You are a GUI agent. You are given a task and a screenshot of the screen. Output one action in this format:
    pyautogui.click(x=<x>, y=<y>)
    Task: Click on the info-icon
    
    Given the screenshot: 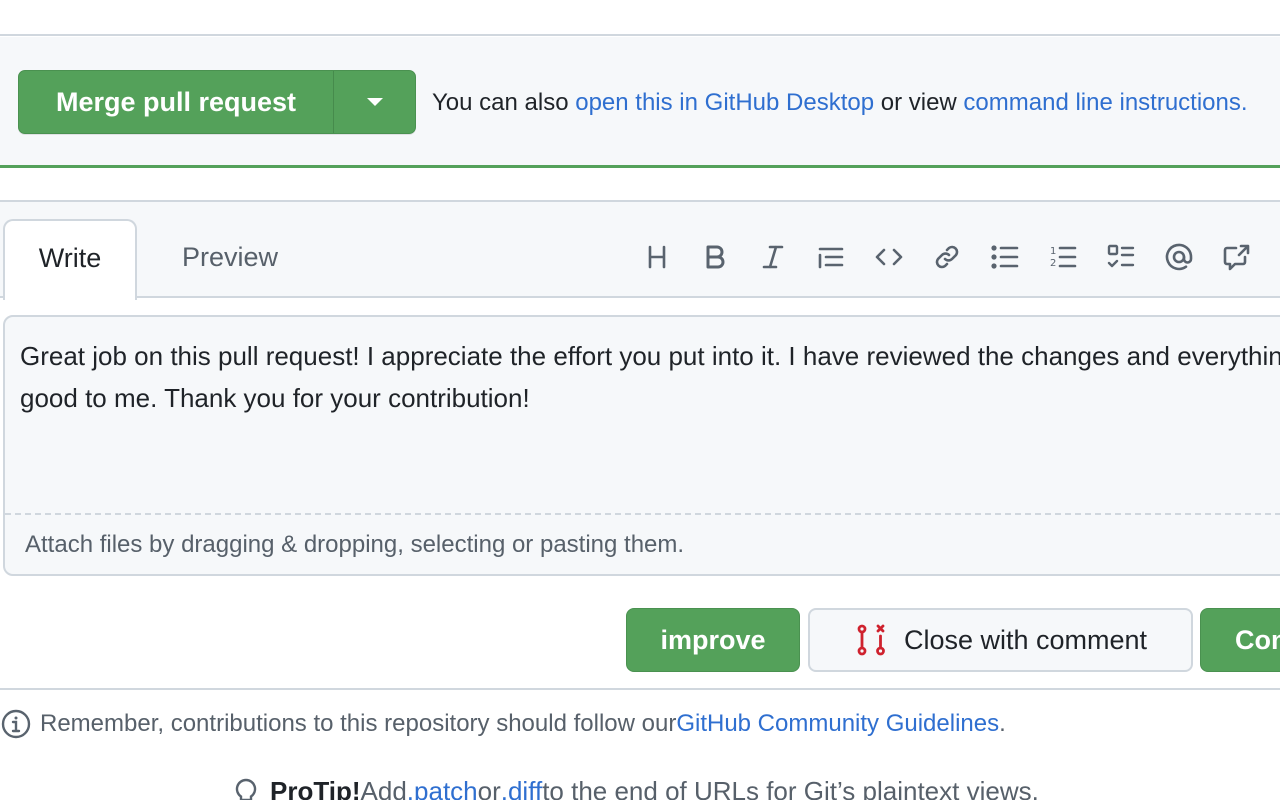 What is the action you would take?
    pyautogui.click(x=16, y=724)
    